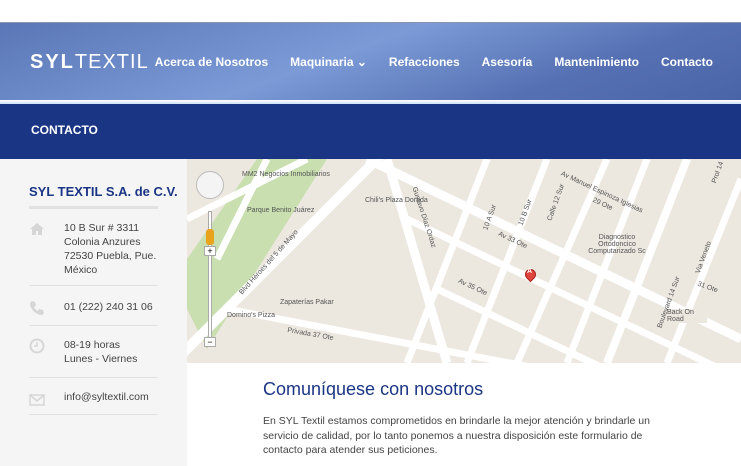 Image resolution: width=741 pixels, height=466 pixels. I want to click on nav-contacto: Contacto, so click(687, 62).